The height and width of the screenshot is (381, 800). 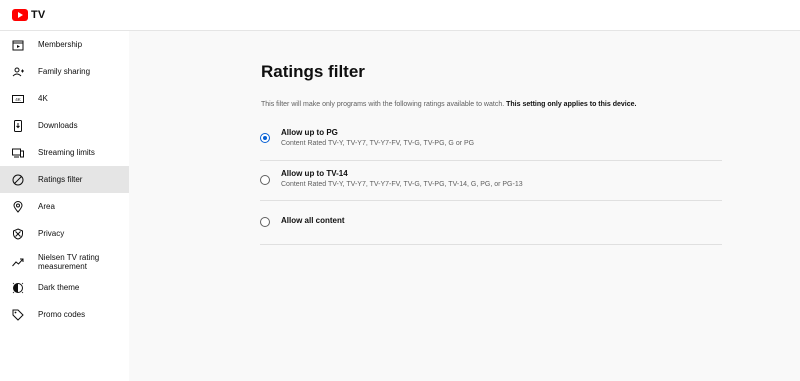 What do you see at coordinates (60, 44) in the screenshot?
I see `sidebar-item-label: Membership` at bounding box center [60, 44].